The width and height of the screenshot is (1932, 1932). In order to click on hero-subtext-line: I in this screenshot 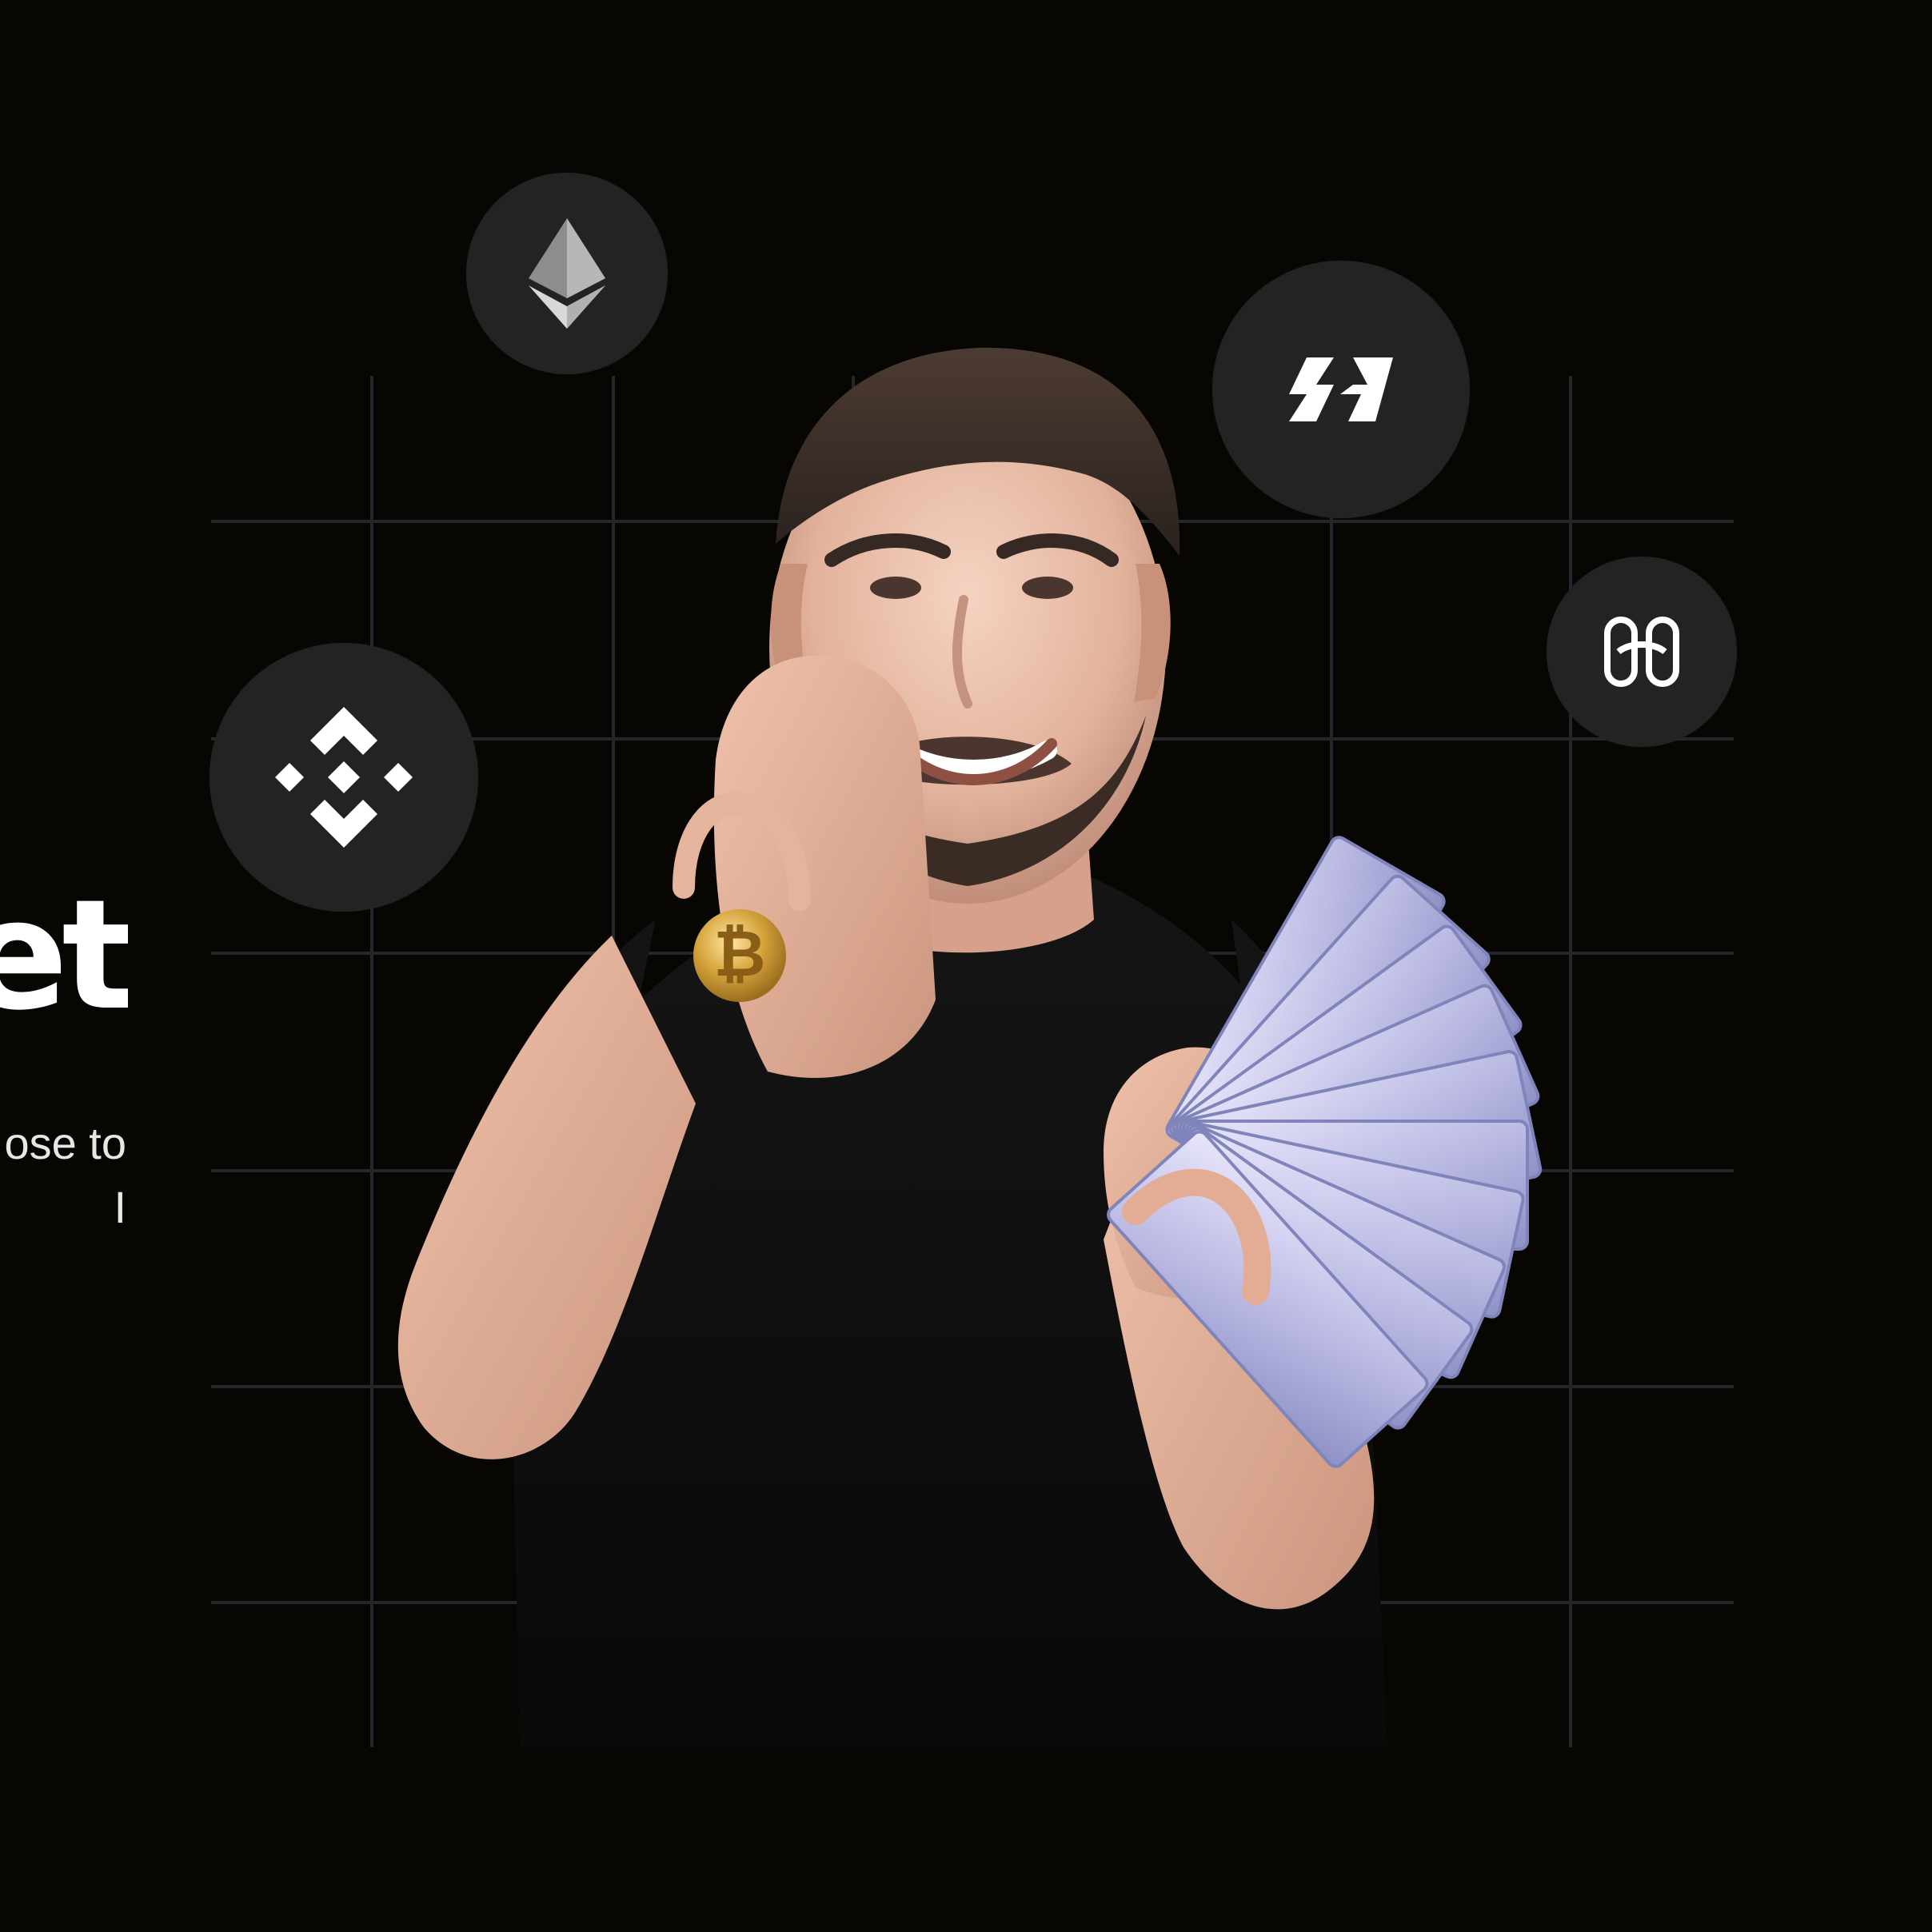, I will do `click(68, 1207)`.